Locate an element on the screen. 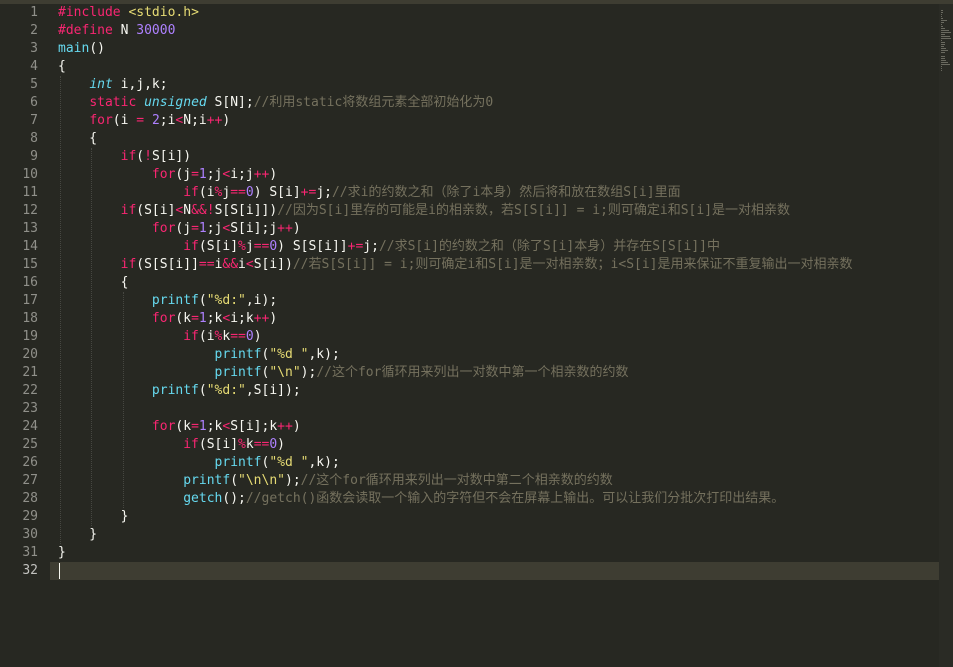 The image size is (953, 667). code-token: "%d:" is located at coordinates (226, 390).